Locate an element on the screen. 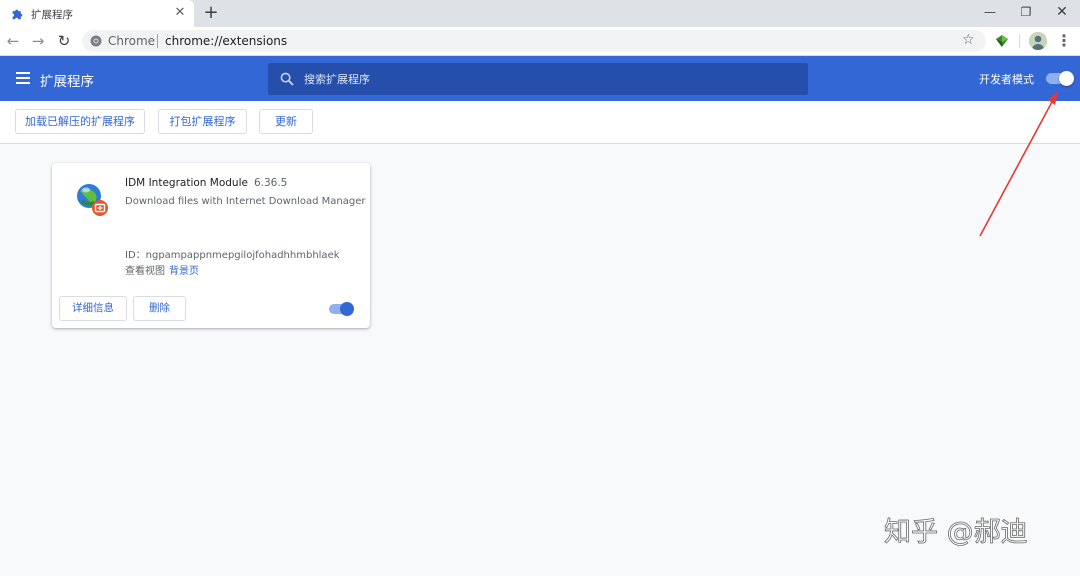 This screenshot has height=576, width=1080. toolbar-divider is located at coordinates (1019, 41).